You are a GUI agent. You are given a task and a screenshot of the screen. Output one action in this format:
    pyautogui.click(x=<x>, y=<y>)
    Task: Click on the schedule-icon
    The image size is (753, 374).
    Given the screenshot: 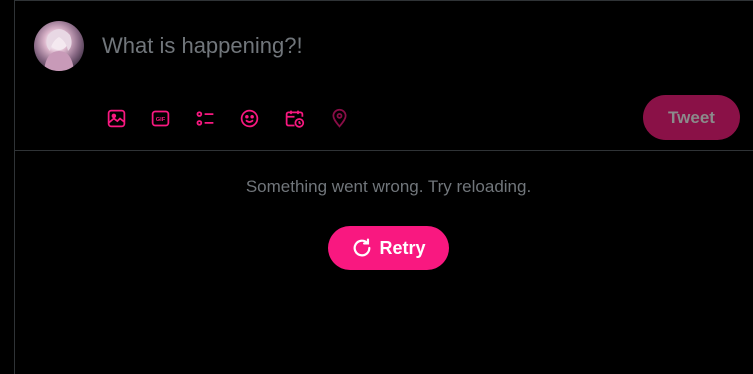 What is the action you would take?
    pyautogui.click(x=294, y=118)
    